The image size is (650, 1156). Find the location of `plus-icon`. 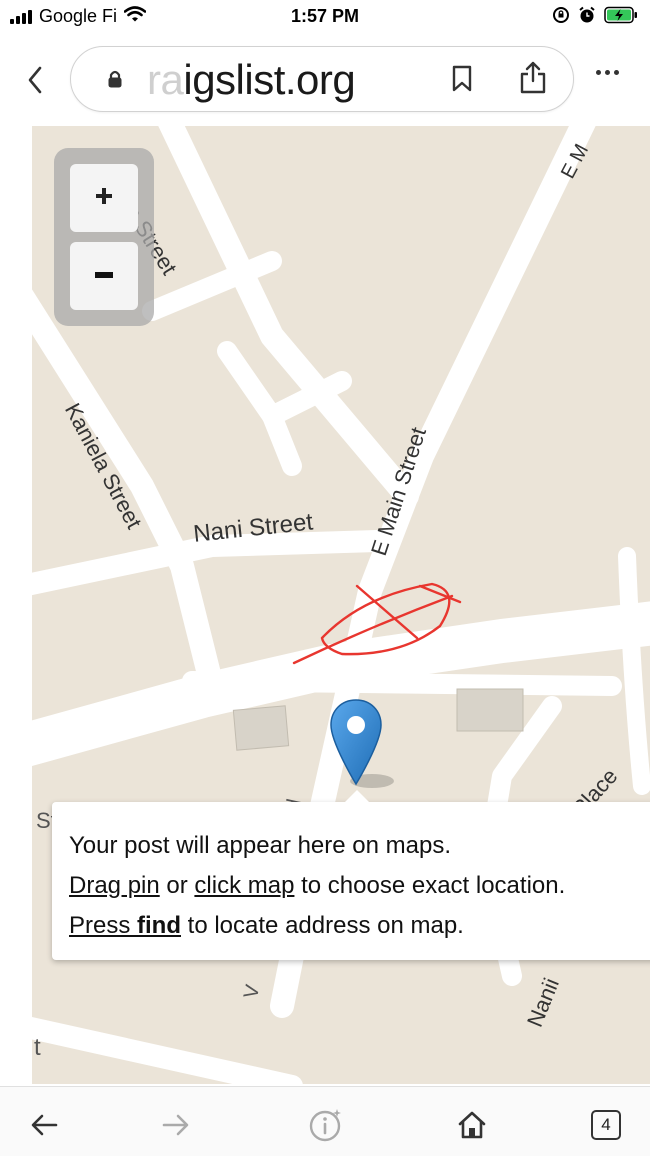

plus-icon is located at coordinates (104, 198).